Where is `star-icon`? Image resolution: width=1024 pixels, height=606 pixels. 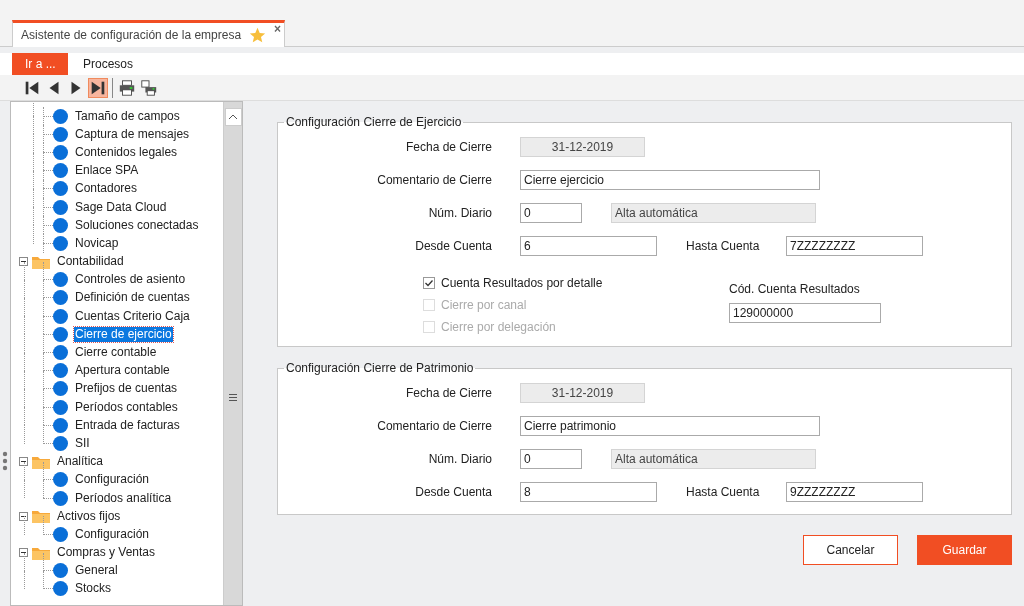
star-icon is located at coordinates (258, 35).